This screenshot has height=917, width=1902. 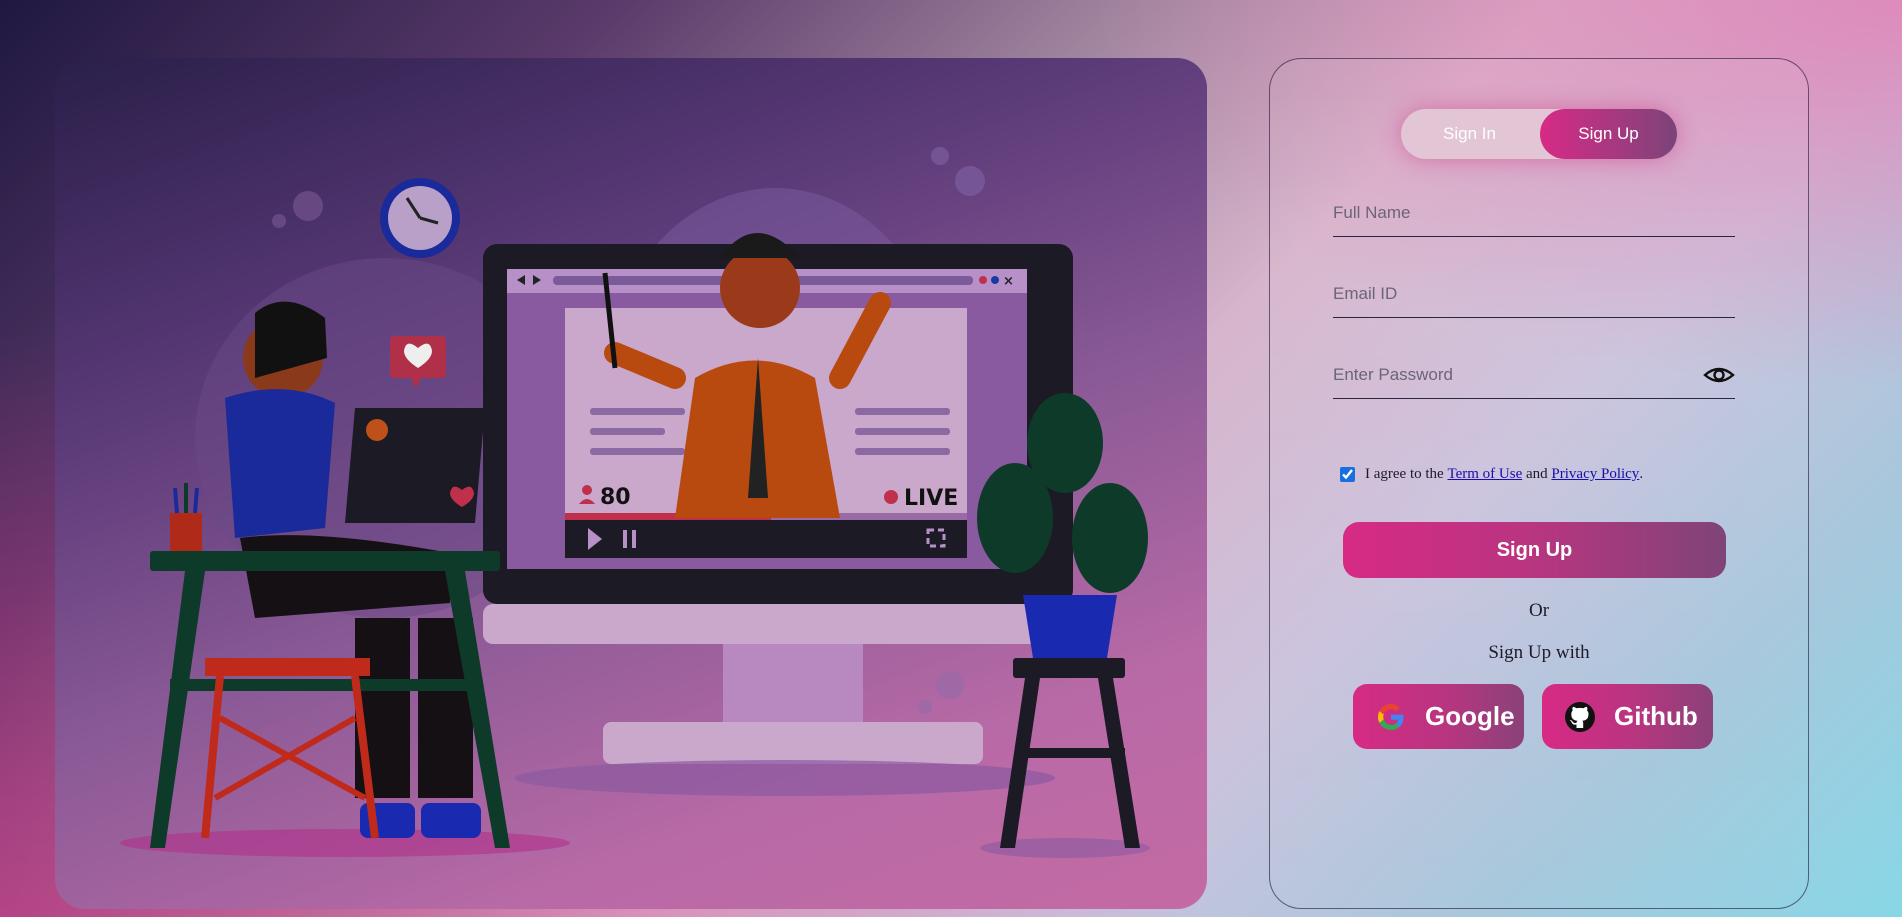 What do you see at coordinates (1470, 716) in the screenshot?
I see `google-label: Google` at bounding box center [1470, 716].